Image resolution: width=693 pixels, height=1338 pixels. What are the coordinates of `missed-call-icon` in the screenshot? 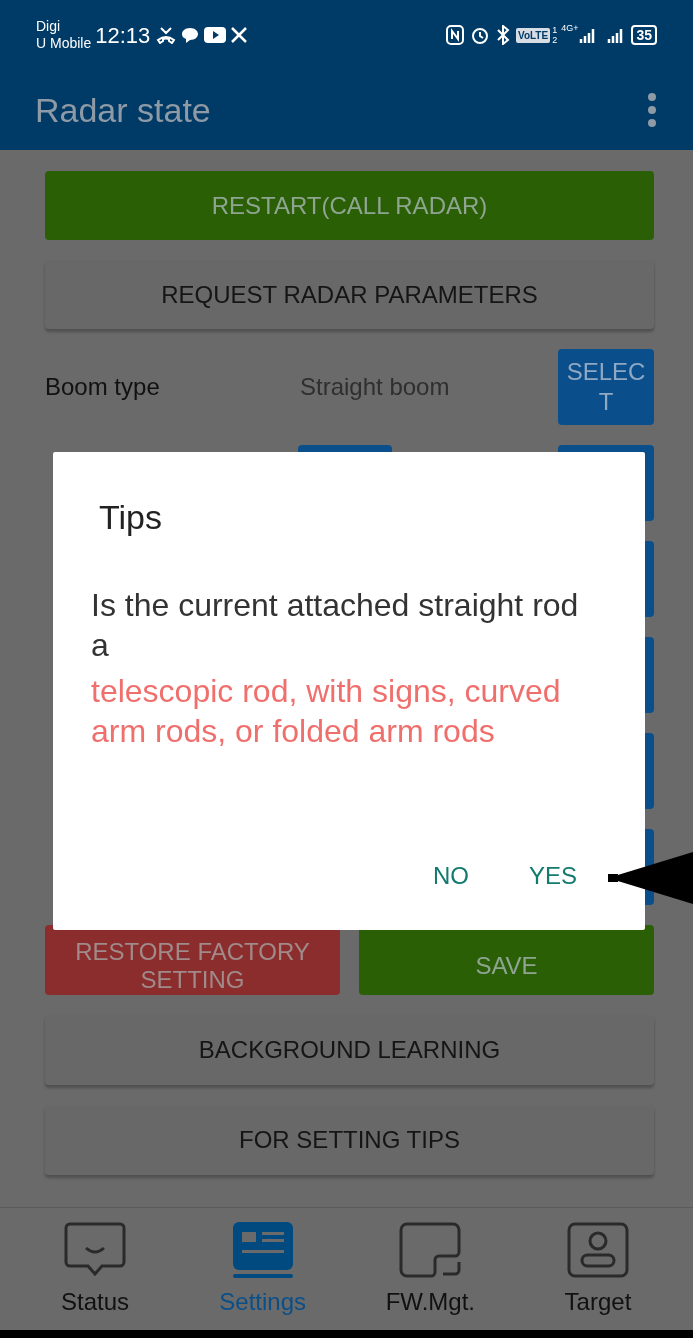 It's located at (166, 35).